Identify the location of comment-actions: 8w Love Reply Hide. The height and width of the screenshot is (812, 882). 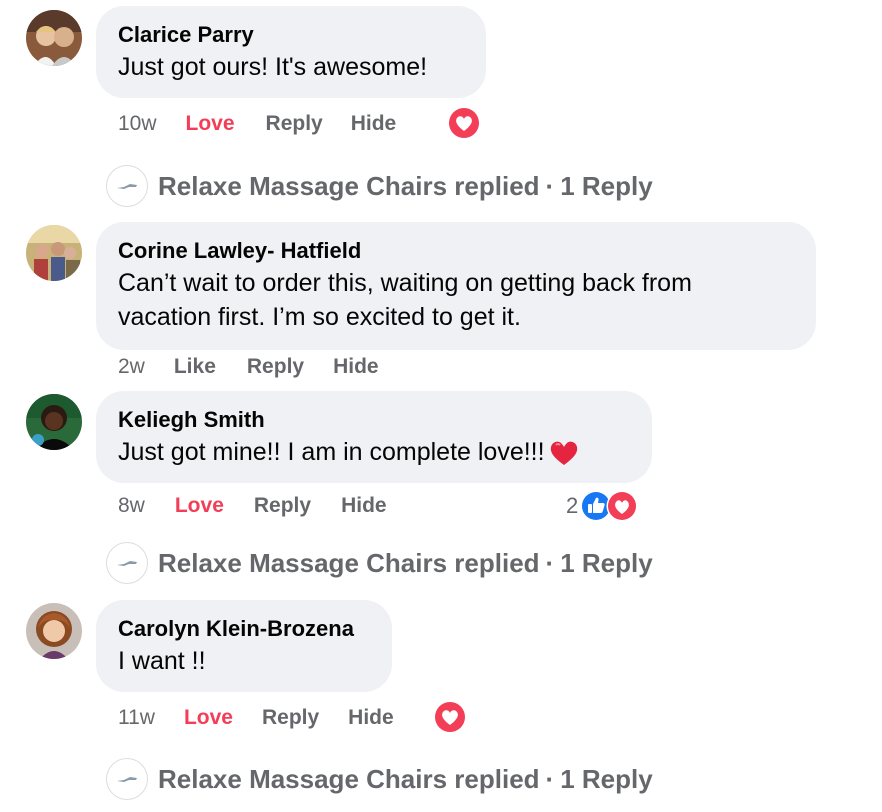
(252, 506).